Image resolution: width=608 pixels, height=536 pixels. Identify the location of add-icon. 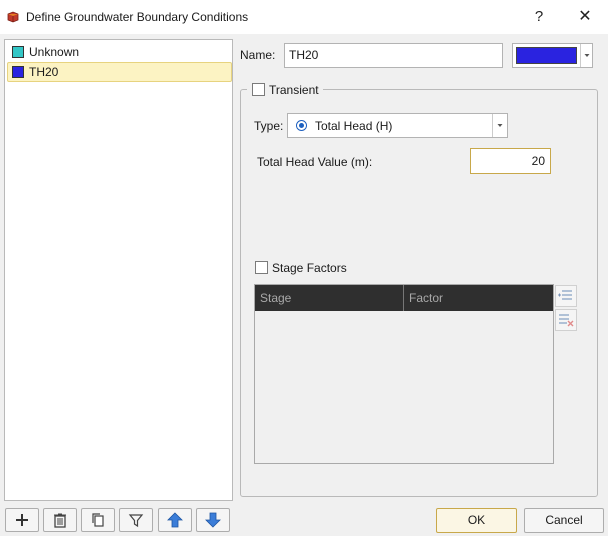
(22, 520).